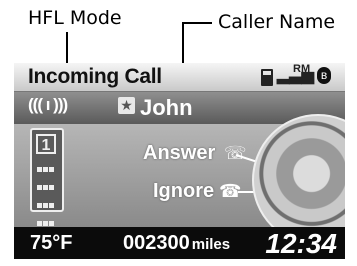  What do you see at coordinates (324, 75) in the screenshot?
I see `bluetooth-icon: ʙ` at bounding box center [324, 75].